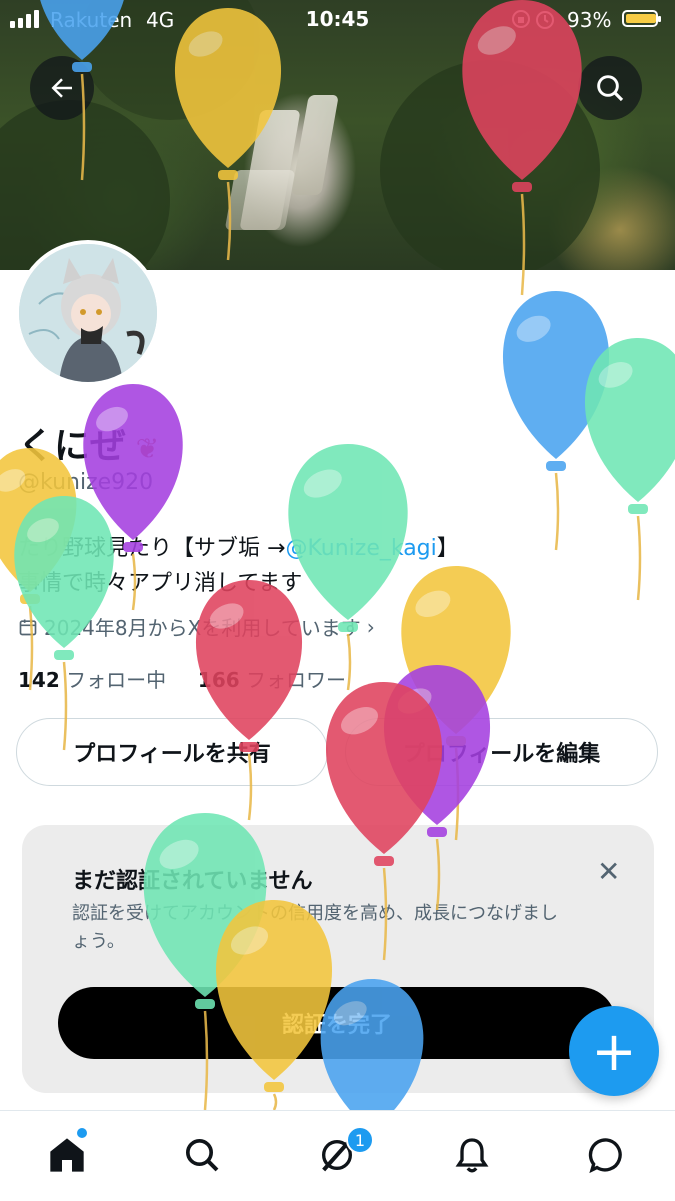 Image resolution: width=675 pixels, height=1201 pixels. I want to click on avatar, so click(88, 313).